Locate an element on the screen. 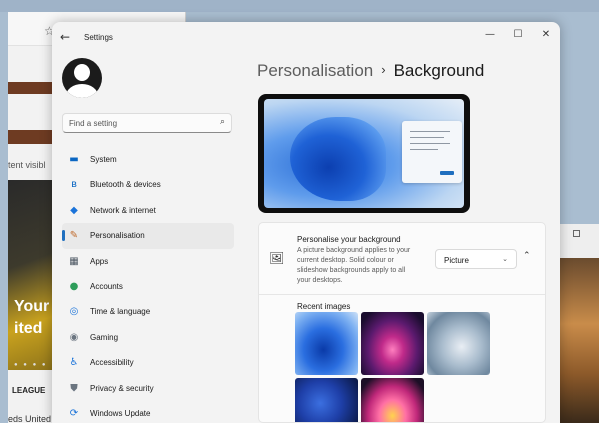 The height and width of the screenshot is (423, 599). sidebar-item-label: Personalisation is located at coordinates (117, 236).